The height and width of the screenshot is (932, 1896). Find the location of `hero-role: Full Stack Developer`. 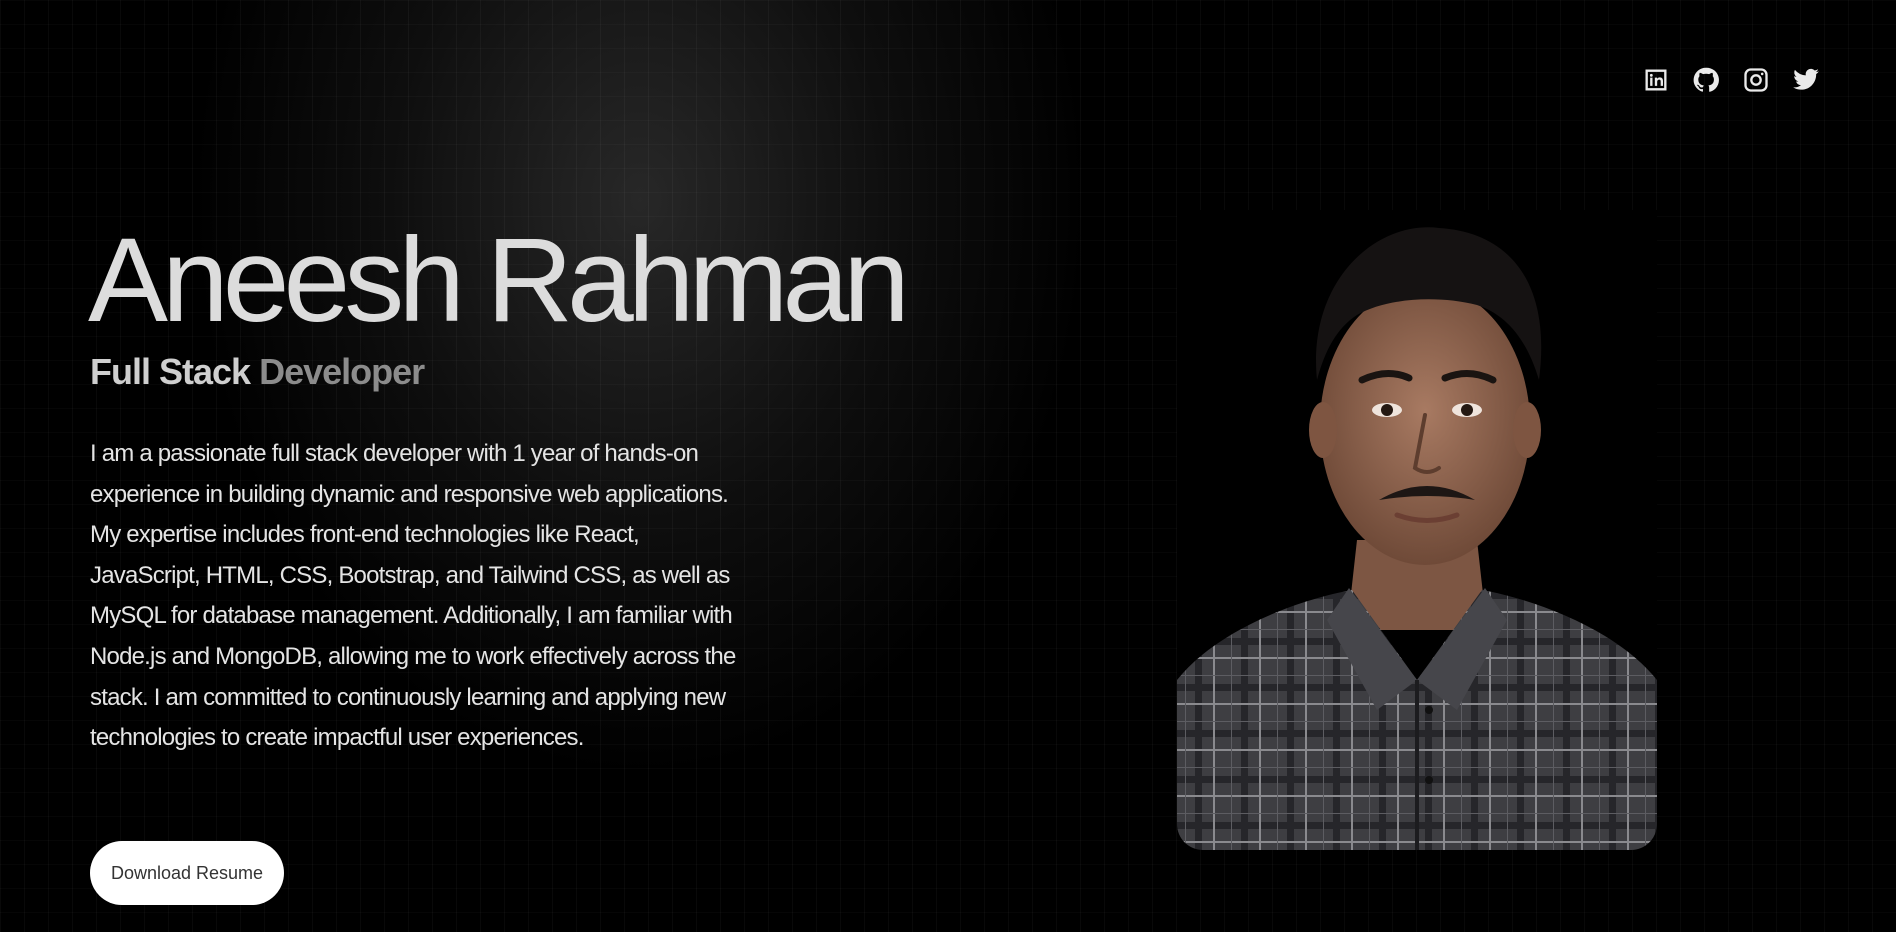

hero-role: Full Stack Developer is located at coordinates (257, 372).